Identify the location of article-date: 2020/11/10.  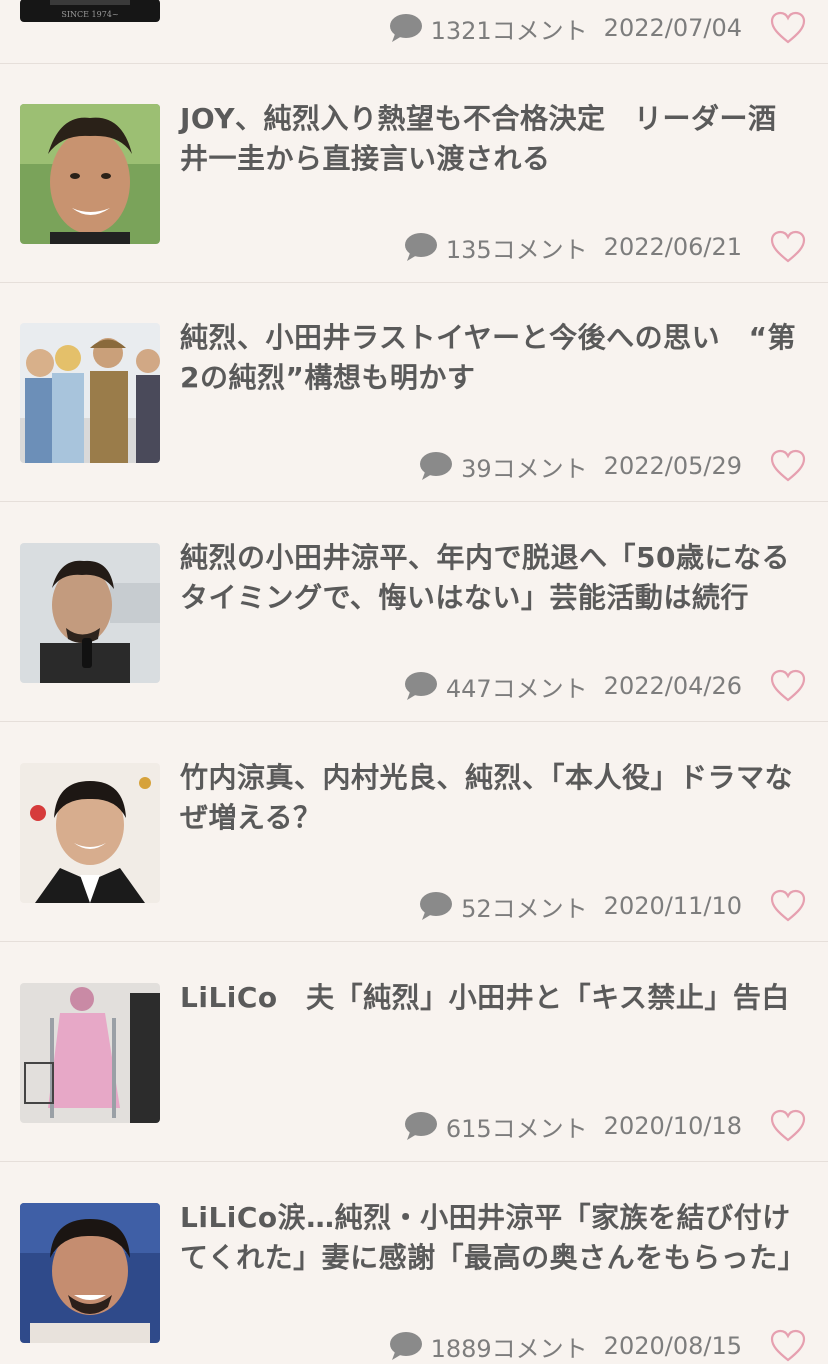
(672, 906).